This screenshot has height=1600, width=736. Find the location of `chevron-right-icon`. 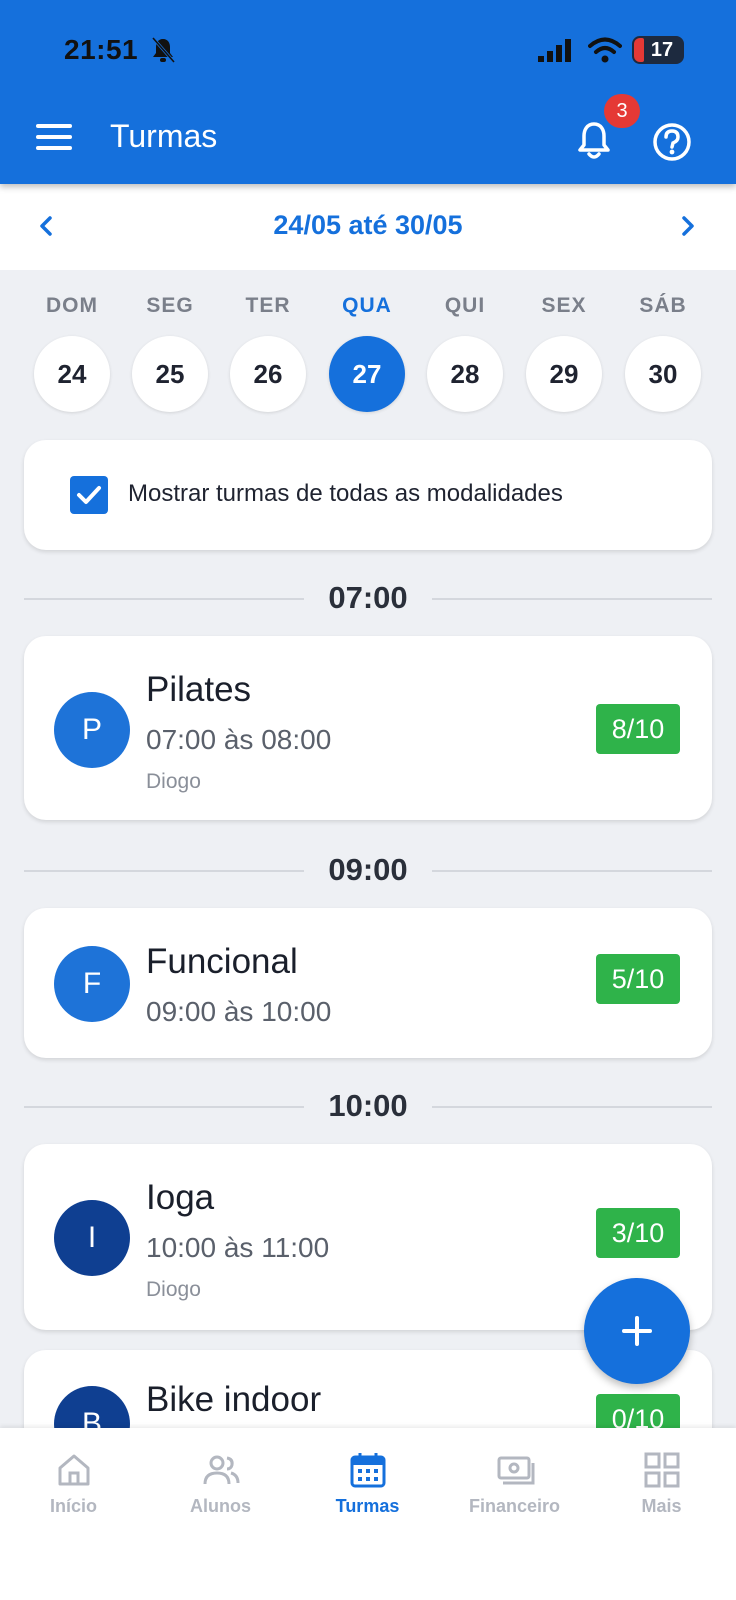

chevron-right-icon is located at coordinates (689, 226).